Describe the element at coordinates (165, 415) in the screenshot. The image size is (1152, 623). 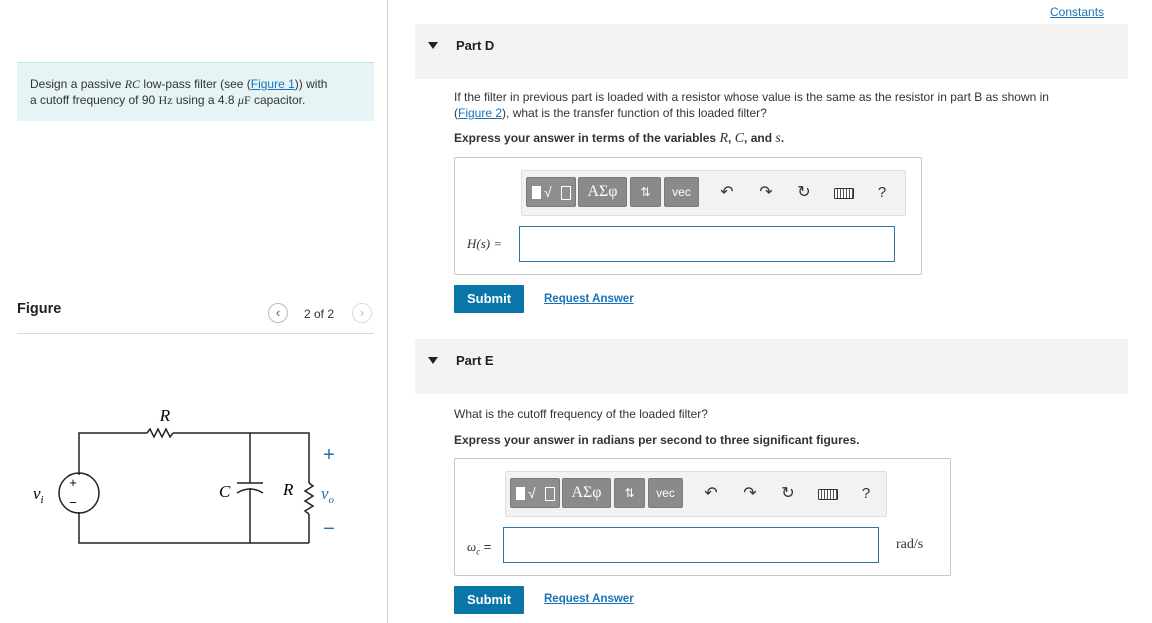
I see `resistor-top-label: R` at that location.